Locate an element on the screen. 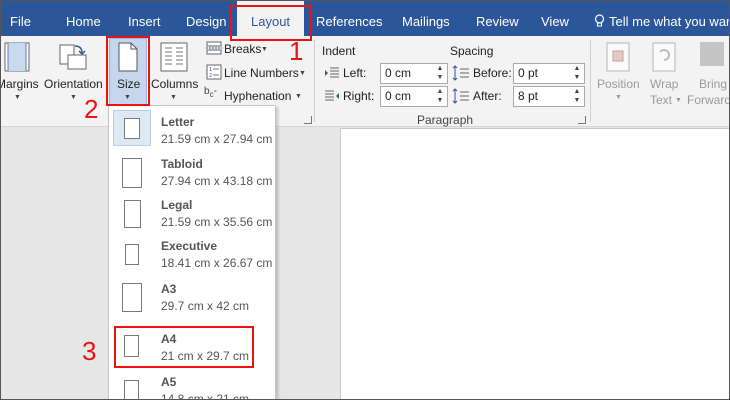 This screenshot has width=730, height=400. lightbulb-icon is located at coordinates (599, 20).